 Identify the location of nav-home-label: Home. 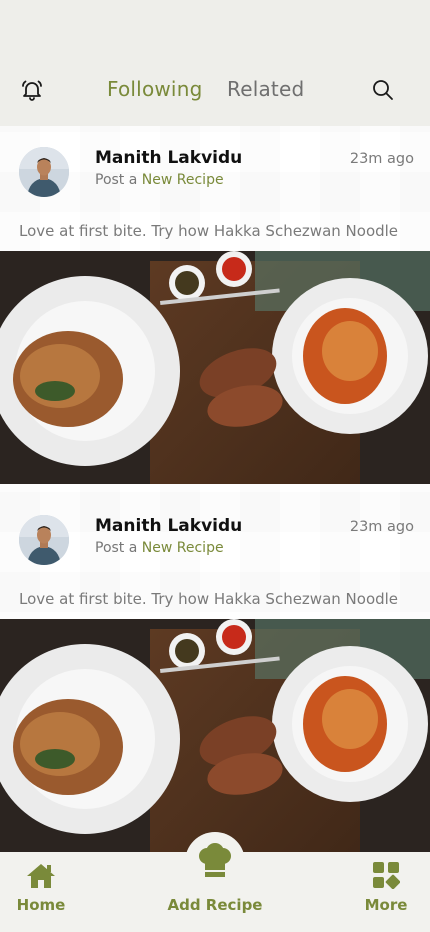
(41, 905).